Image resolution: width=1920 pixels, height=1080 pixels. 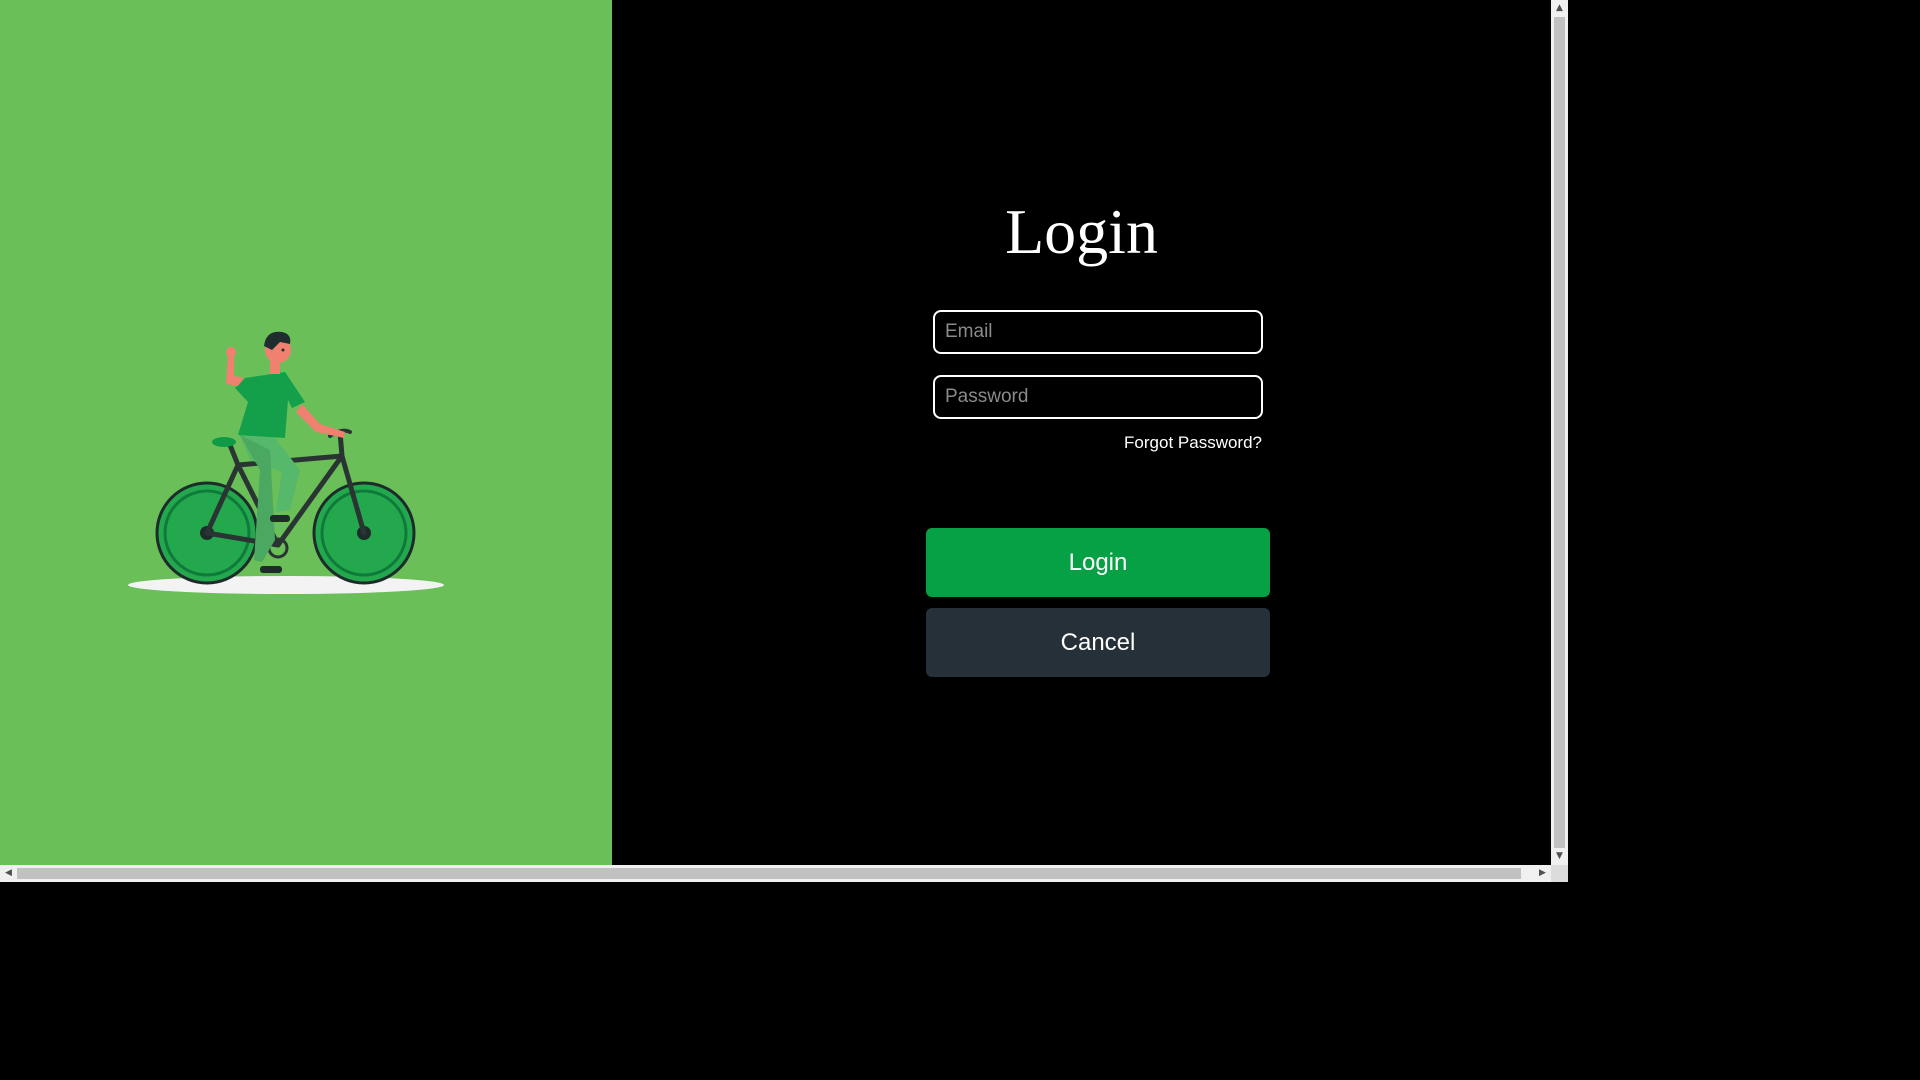 I want to click on email-field-wrapper, so click(x=1098, y=332).